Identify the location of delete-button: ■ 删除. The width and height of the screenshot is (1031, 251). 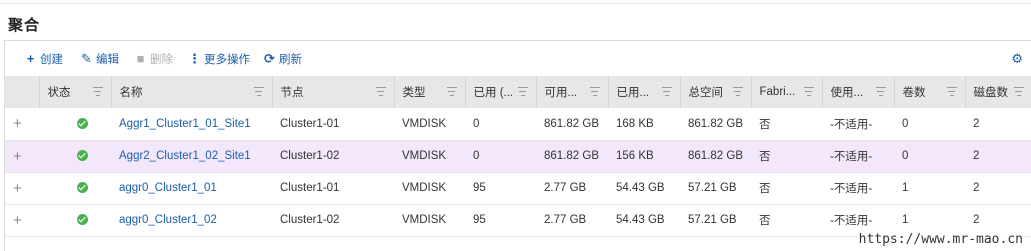
(153, 59).